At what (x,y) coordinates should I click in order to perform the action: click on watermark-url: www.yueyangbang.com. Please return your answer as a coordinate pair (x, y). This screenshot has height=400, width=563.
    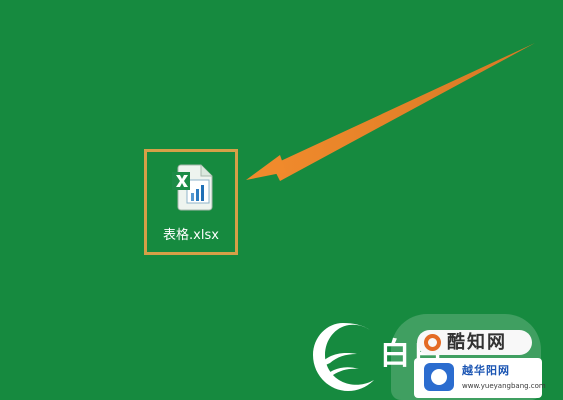
    Looking at the image, I should click on (504, 386).